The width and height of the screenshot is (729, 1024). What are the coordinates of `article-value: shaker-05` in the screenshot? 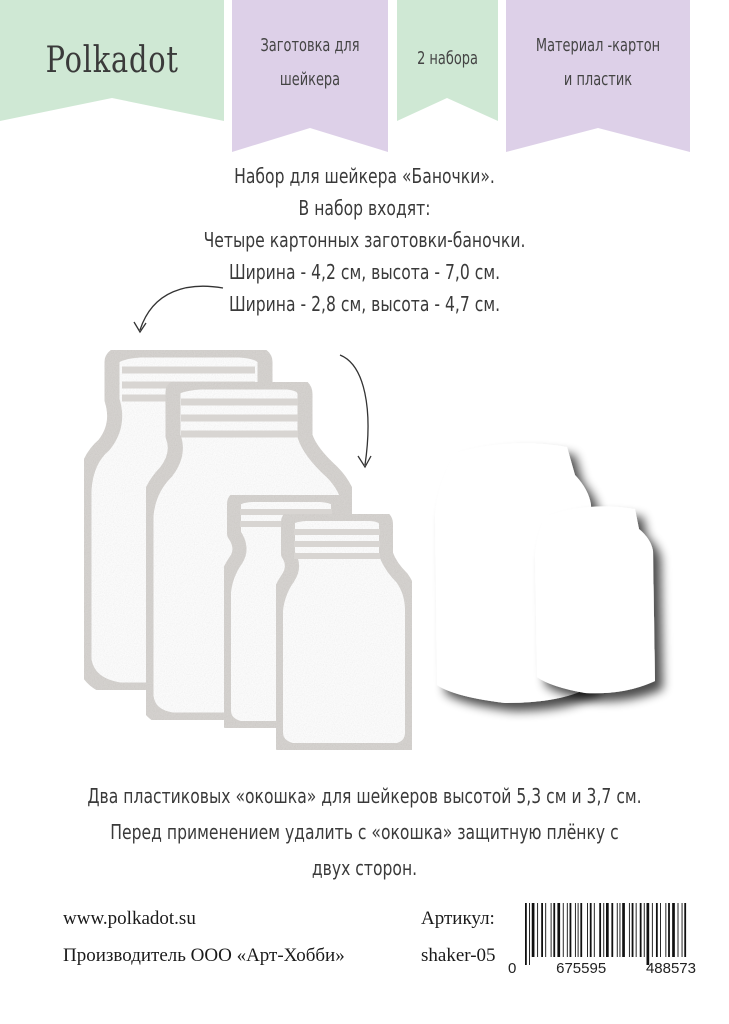 It's located at (458, 955).